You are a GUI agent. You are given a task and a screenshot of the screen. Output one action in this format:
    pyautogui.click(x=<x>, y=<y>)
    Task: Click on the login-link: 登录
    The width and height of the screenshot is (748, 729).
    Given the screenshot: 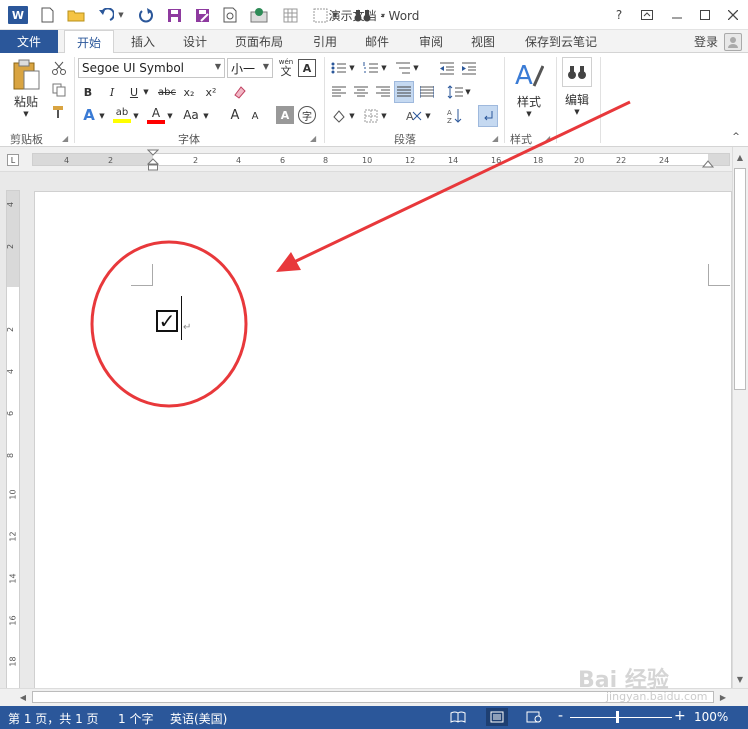 What is the action you would take?
    pyautogui.click(x=706, y=41)
    